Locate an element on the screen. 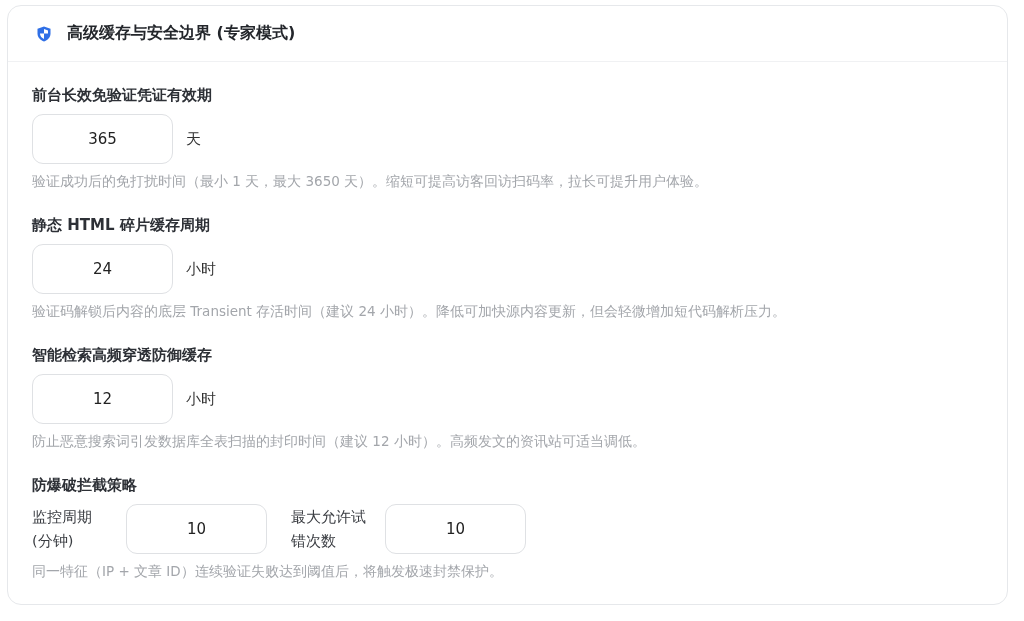 Image resolution: width=1024 pixels, height=621 pixels. setting-label: 智能检索高频穿透防御缓存 is located at coordinates (122, 355).